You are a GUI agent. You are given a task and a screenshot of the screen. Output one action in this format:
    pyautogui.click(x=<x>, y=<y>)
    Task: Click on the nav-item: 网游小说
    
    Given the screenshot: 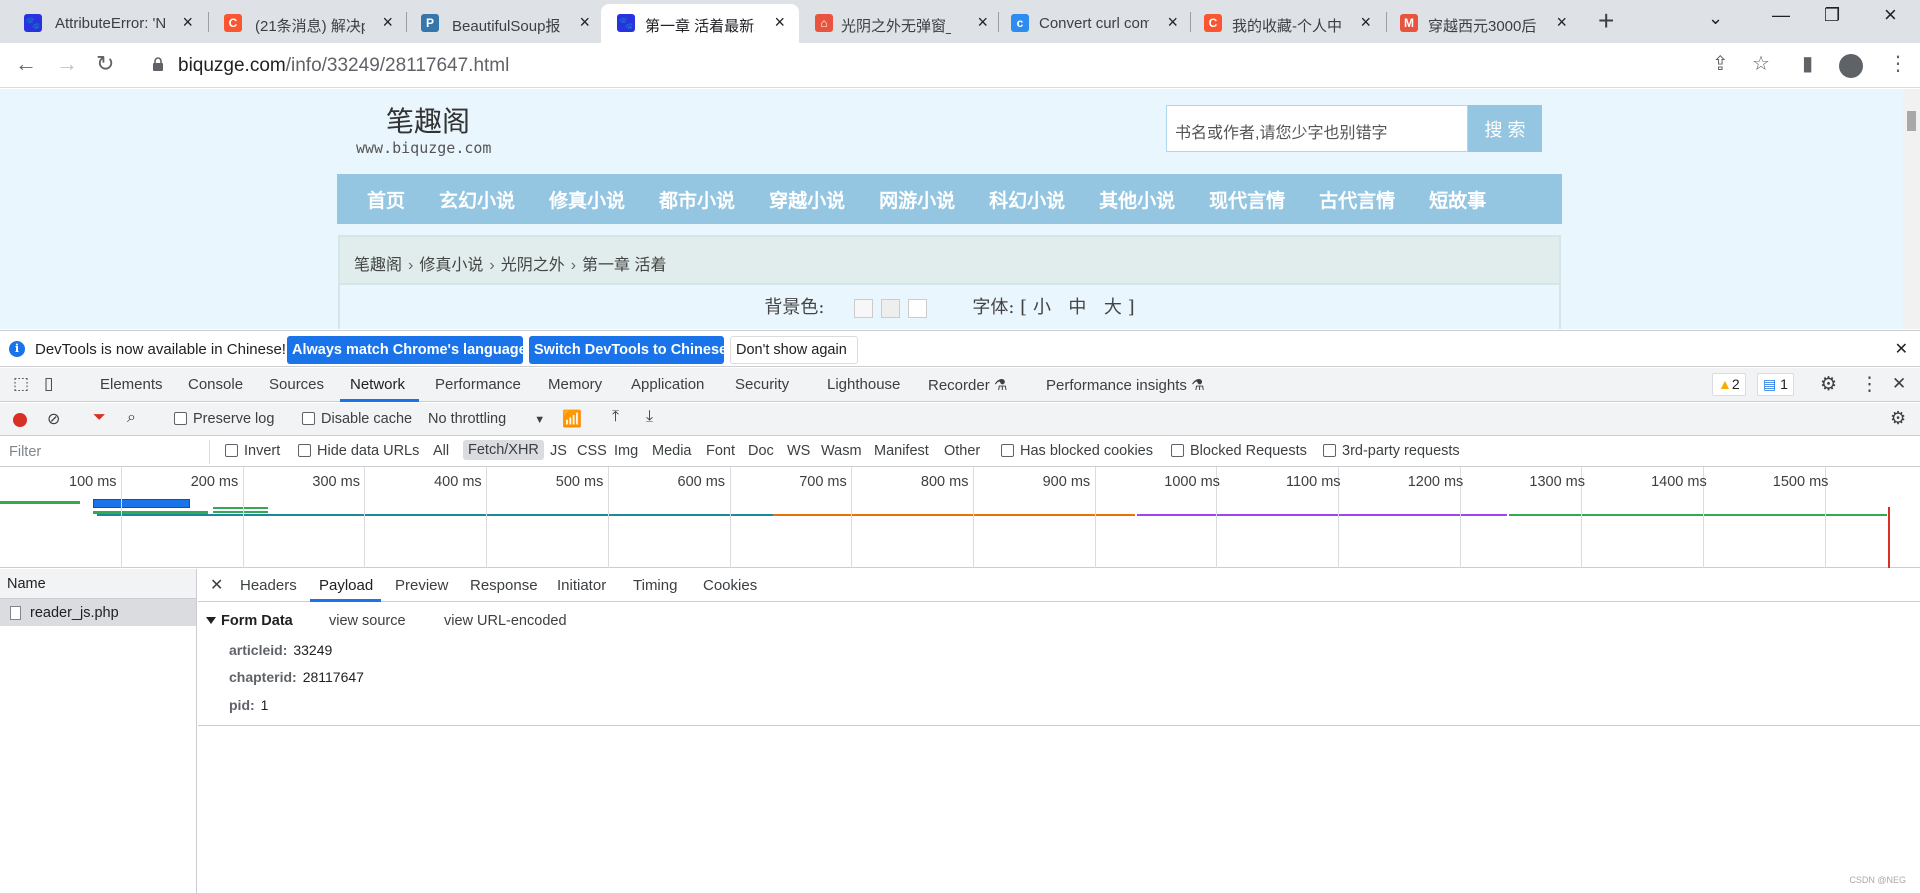 What is the action you would take?
    pyautogui.click(x=917, y=199)
    